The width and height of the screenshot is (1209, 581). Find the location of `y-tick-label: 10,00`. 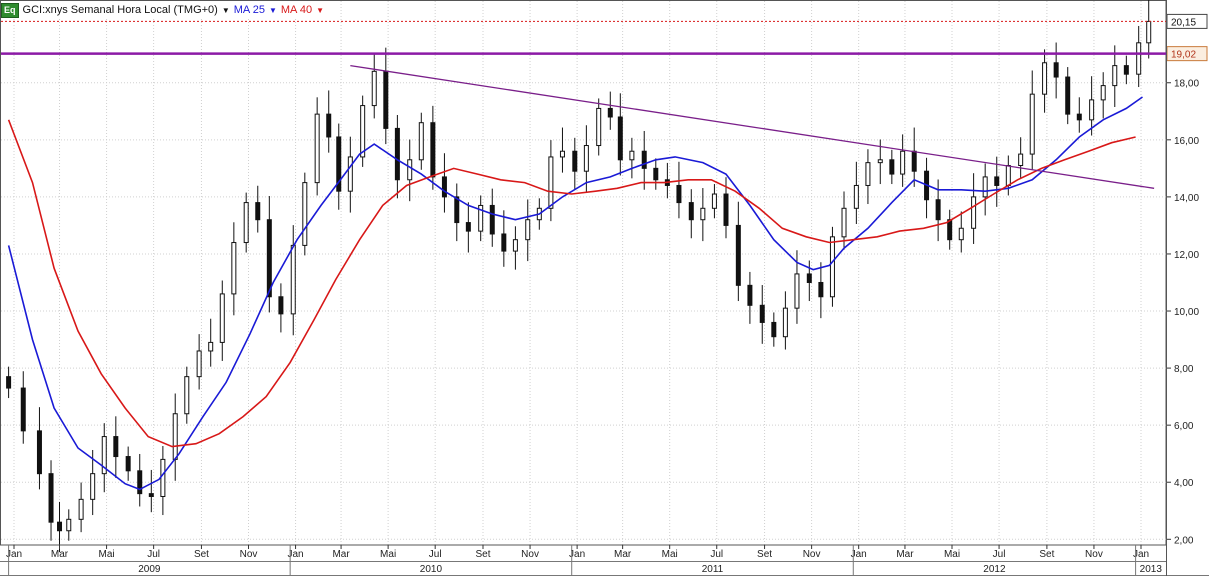

y-tick-label: 10,00 is located at coordinates (1186, 312).